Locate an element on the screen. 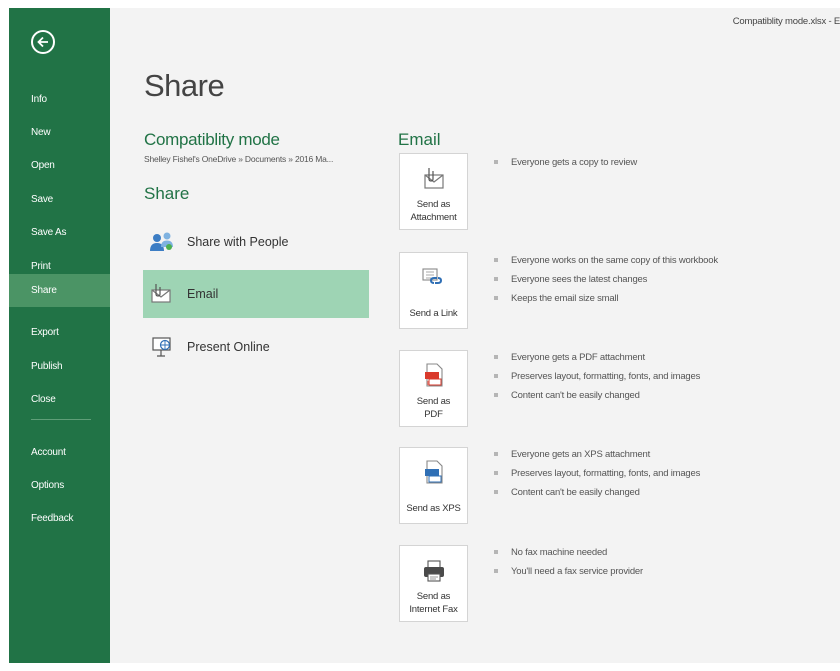 The image size is (840, 671). share-with-people-label: Share with People is located at coordinates (238, 242).